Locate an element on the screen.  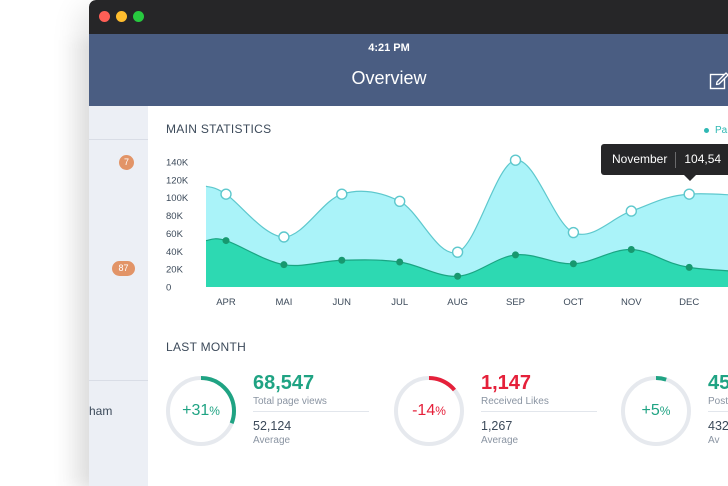
sidebar-badge: 7 is located at coordinates (126, 162).